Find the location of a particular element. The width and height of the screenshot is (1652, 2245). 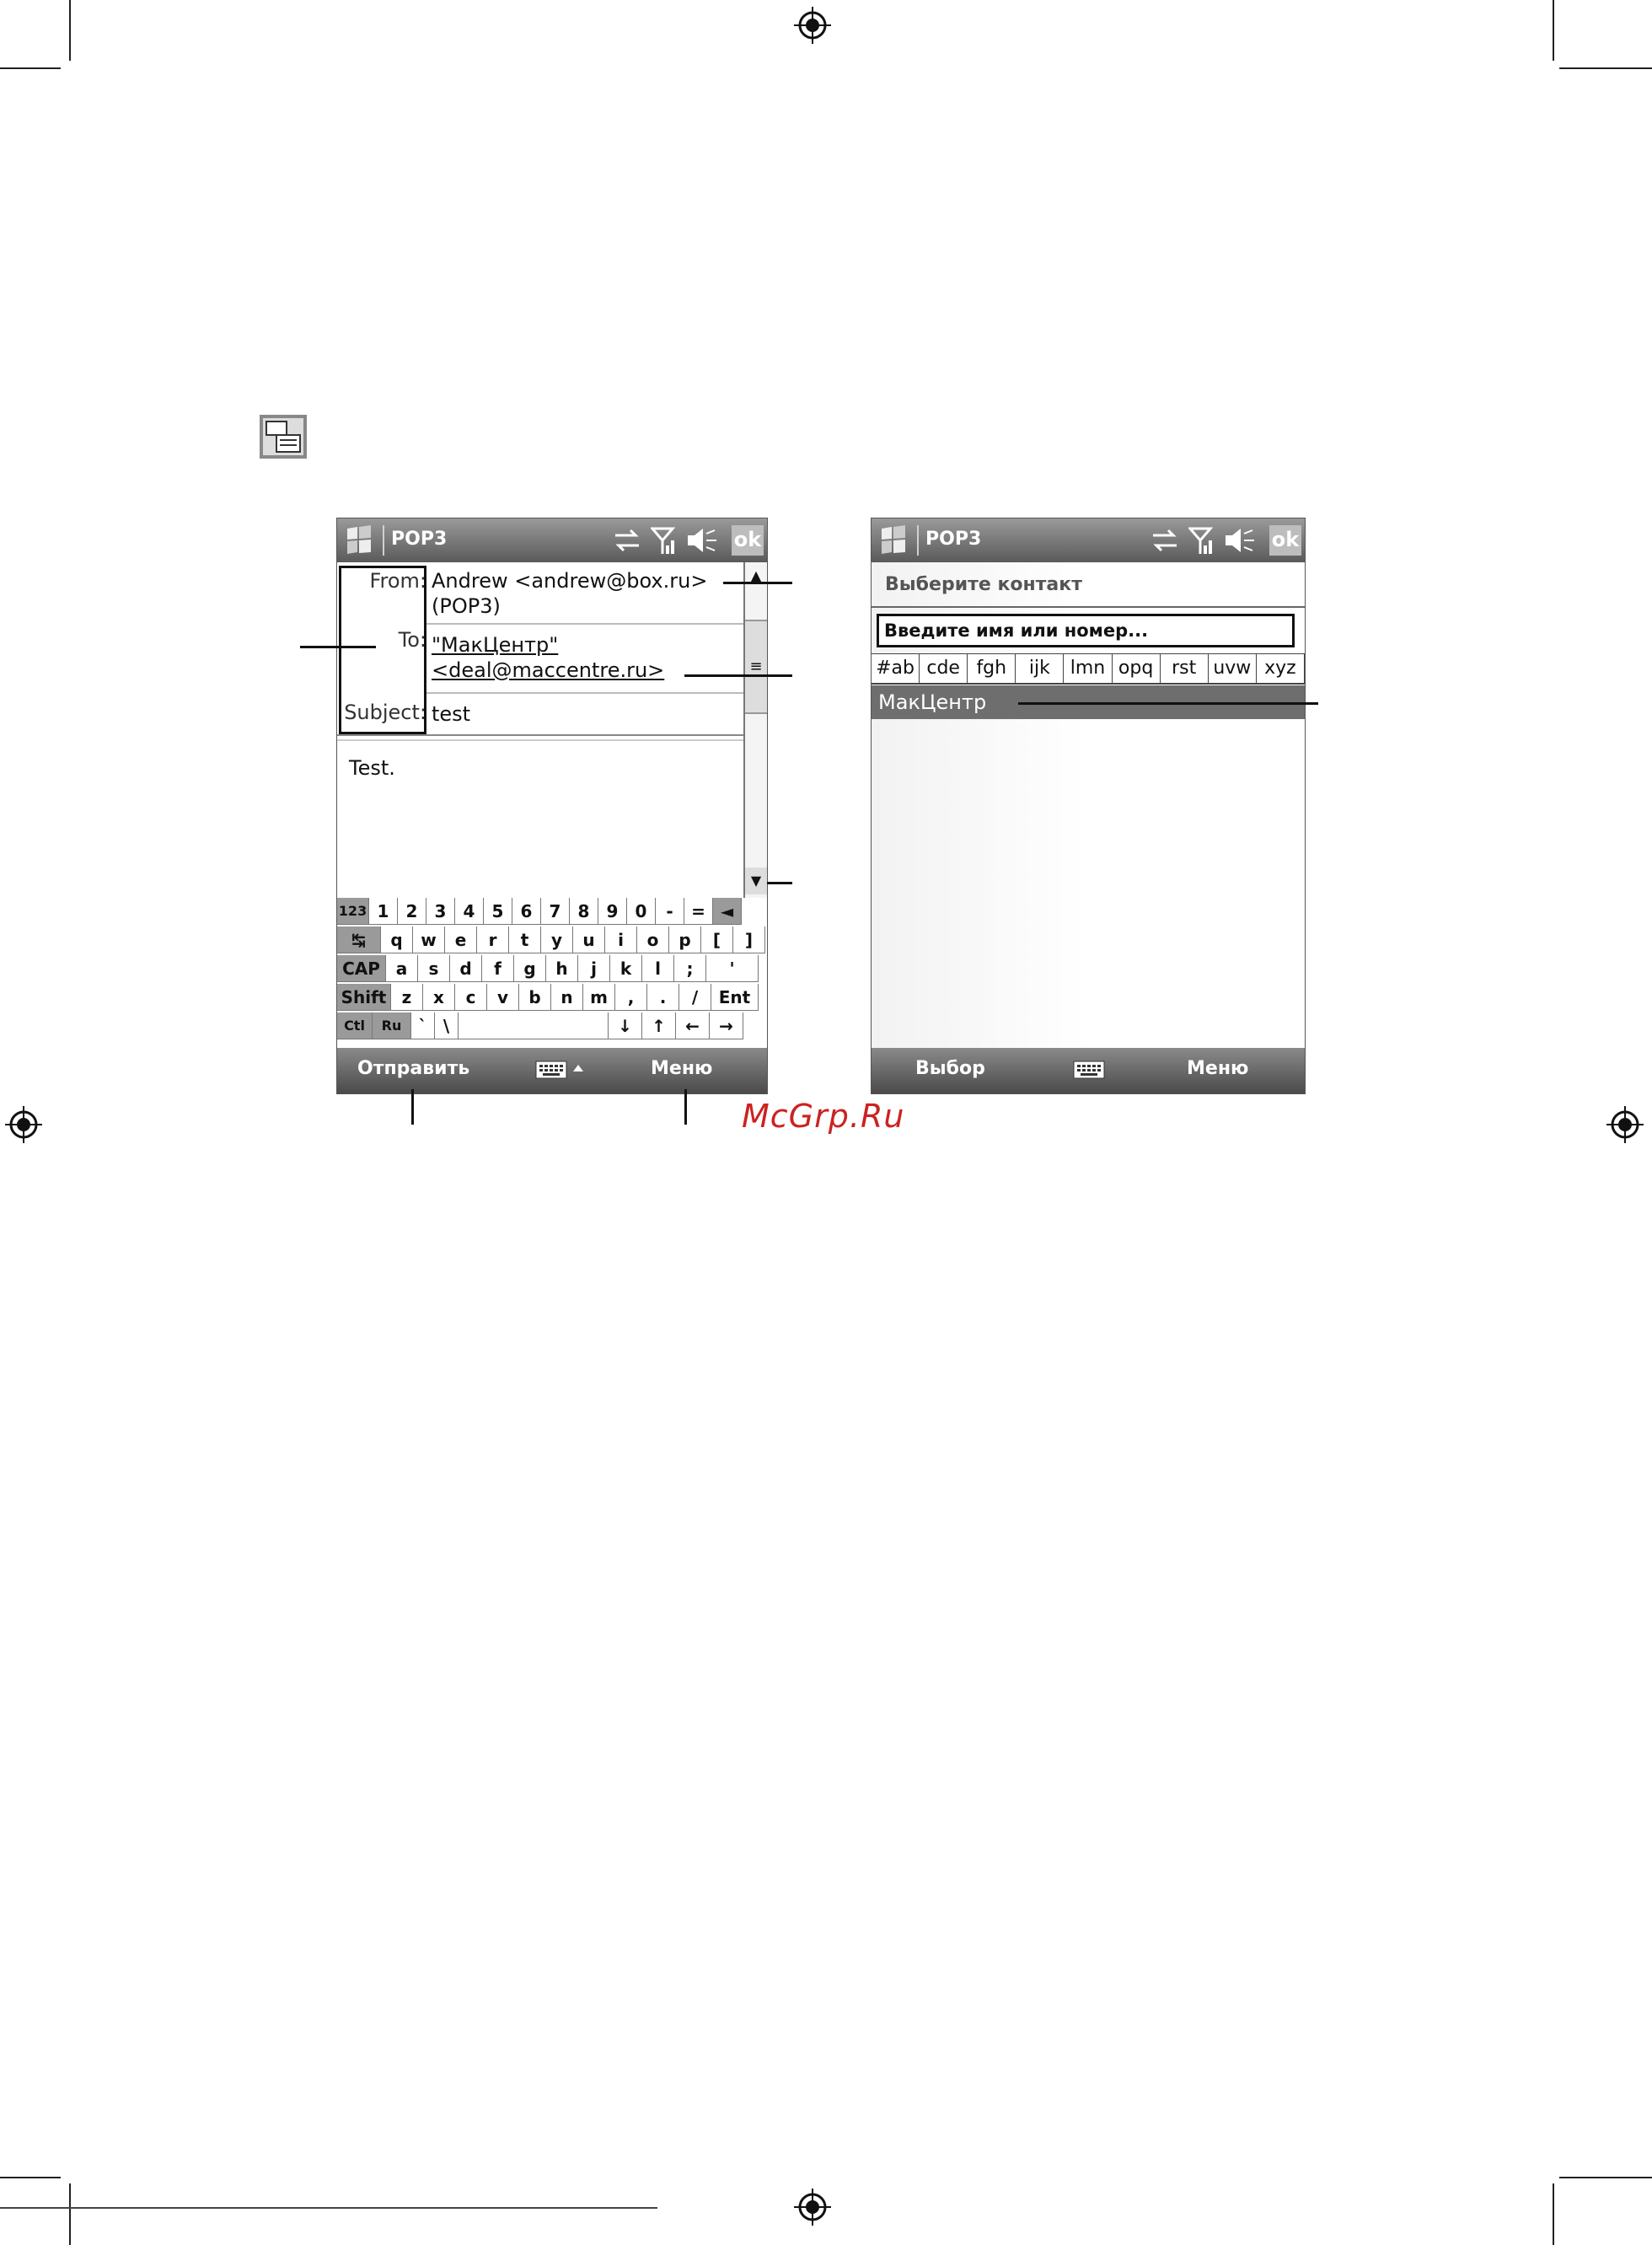

alphabet-tab: xyz is located at coordinates (1281, 668).